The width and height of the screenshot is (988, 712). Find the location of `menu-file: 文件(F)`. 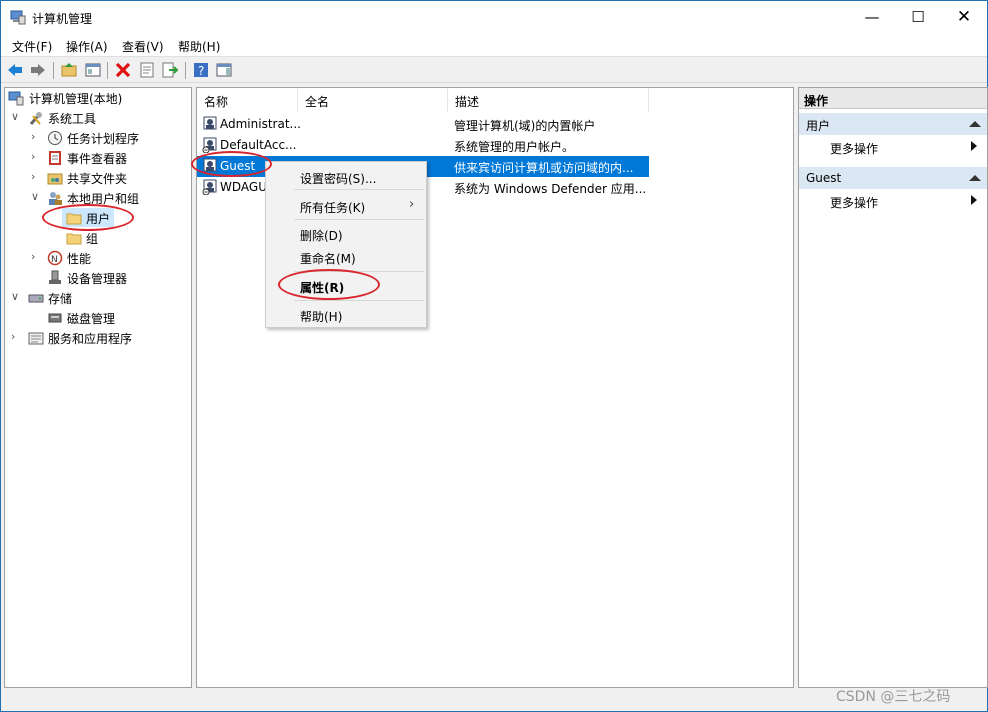

menu-file: 文件(F) is located at coordinates (32, 46).